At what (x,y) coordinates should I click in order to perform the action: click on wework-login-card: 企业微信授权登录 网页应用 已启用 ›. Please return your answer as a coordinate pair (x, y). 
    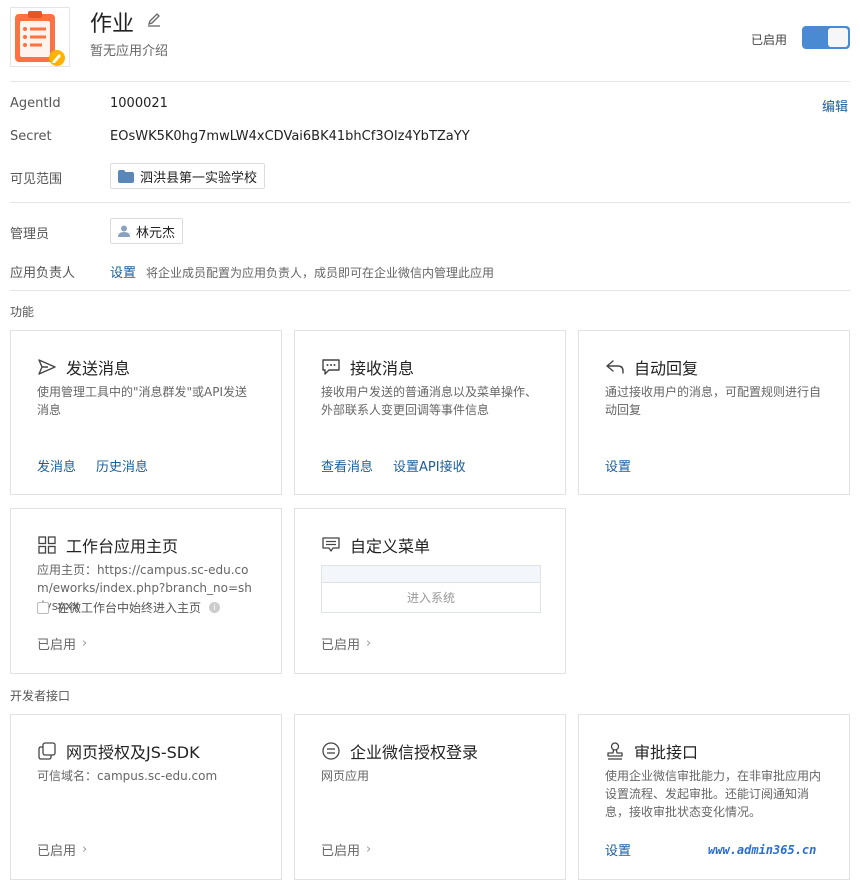
    Looking at the image, I should click on (430, 797).